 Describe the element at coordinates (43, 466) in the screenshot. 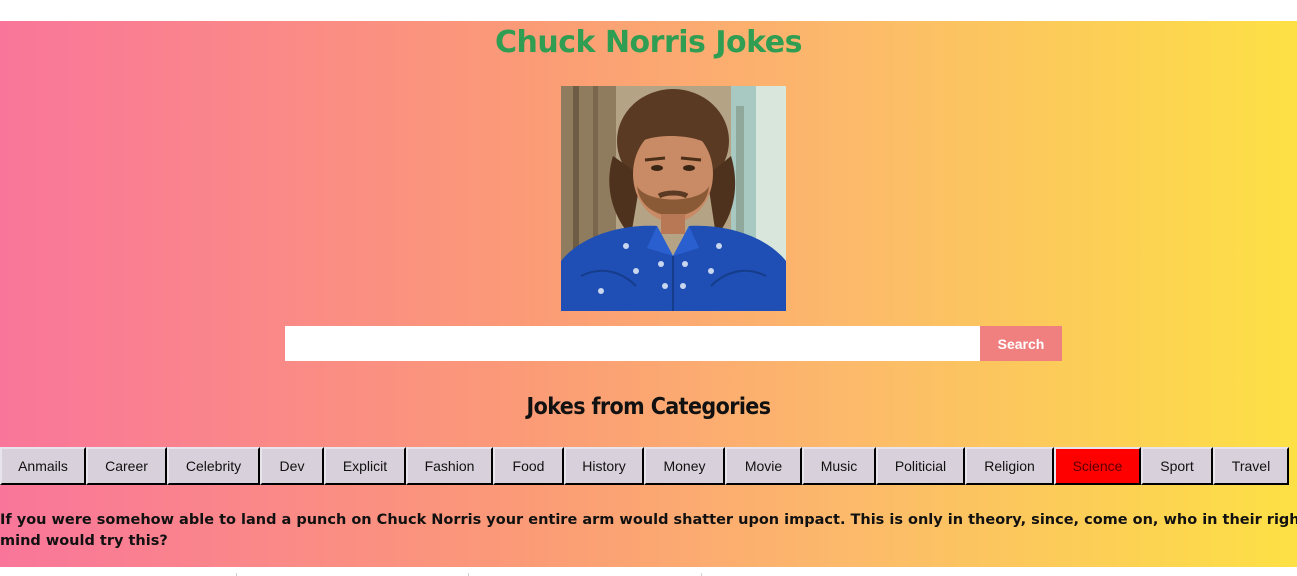

I see `category-button-animals: Anmails` at that location.